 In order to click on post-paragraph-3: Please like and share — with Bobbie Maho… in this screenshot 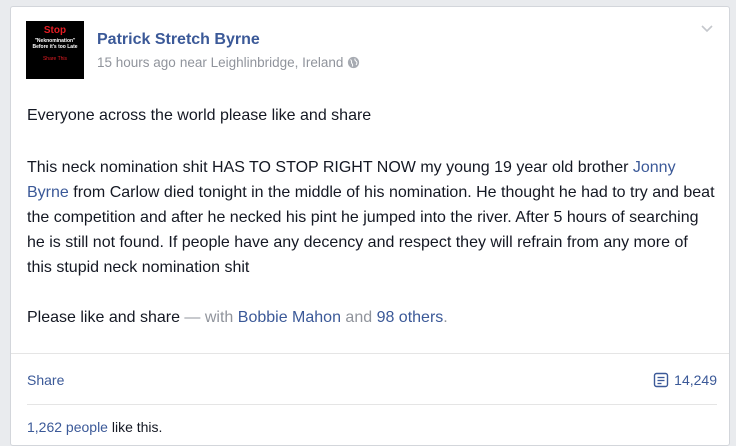, I will do `click(372, 317)`.